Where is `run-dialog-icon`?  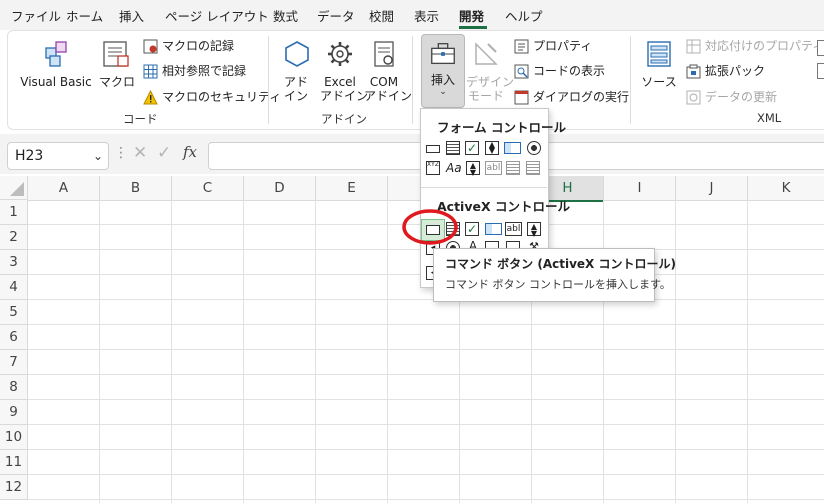
run-dialog-icon is located at coordinates (521, 97).